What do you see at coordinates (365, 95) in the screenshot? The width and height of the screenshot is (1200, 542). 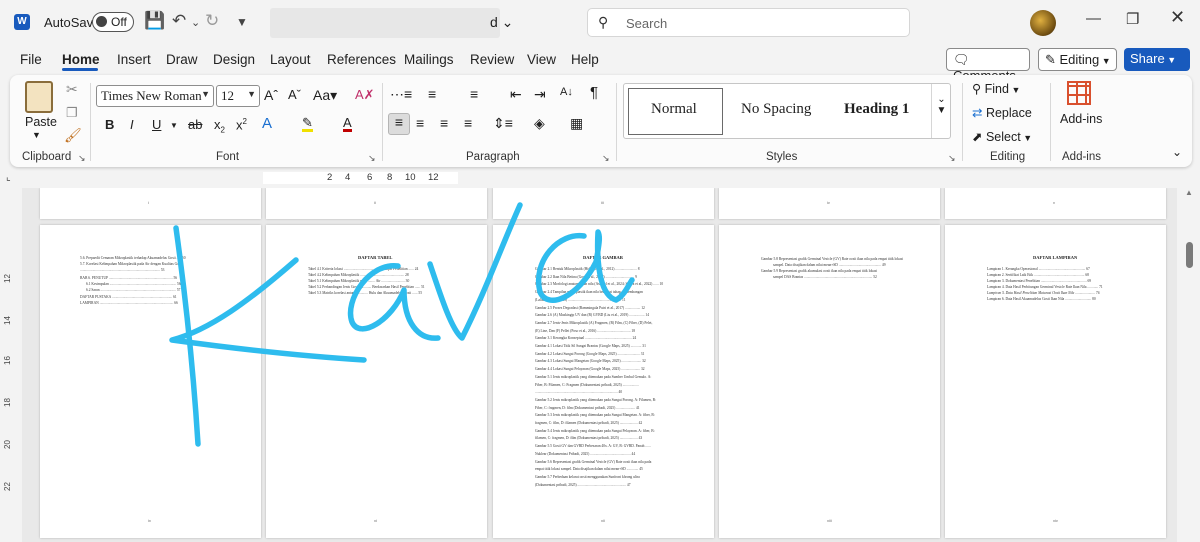 I see `clear-formatting-icon: A✗` at bounding box center [365, 95].